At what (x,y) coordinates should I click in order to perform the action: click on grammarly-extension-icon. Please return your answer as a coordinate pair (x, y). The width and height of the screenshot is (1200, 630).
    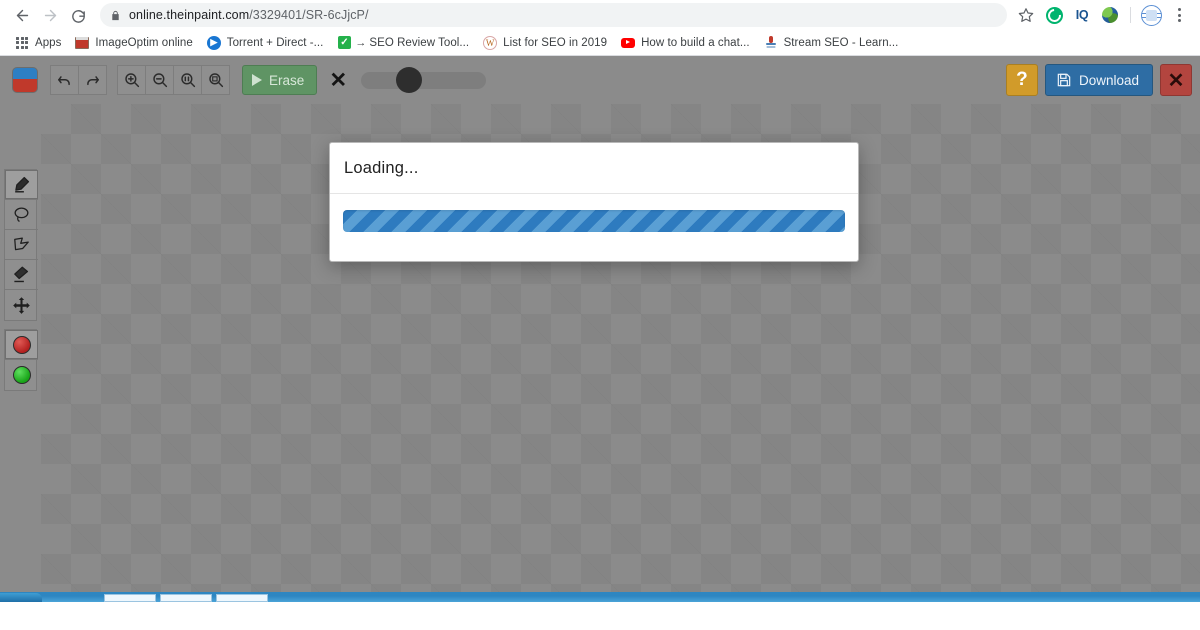
    Looking at the image, I should click on (1054, 15).